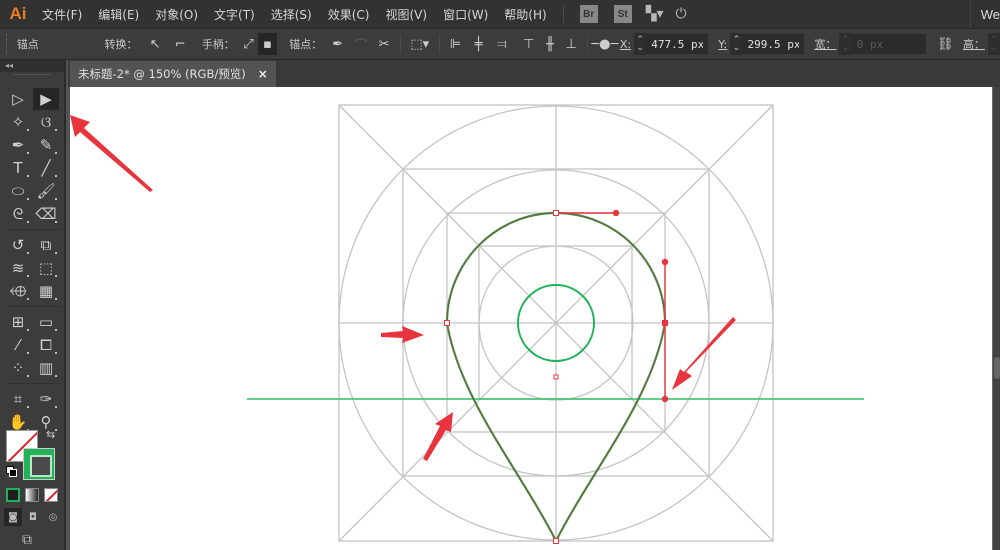 This screenshot has width=1000, height=550. I want to click on align-to-icon: ⬚▾, so click(420, 44).